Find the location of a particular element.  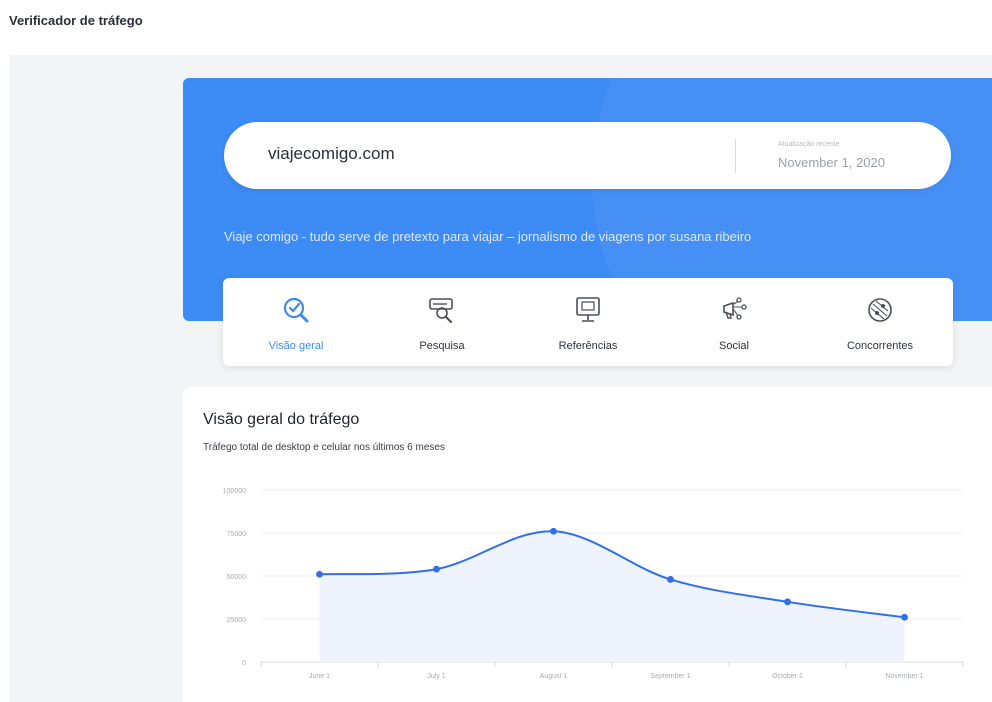

tab-competitors-label: Concorrentes is located at coordinates (880, 346).